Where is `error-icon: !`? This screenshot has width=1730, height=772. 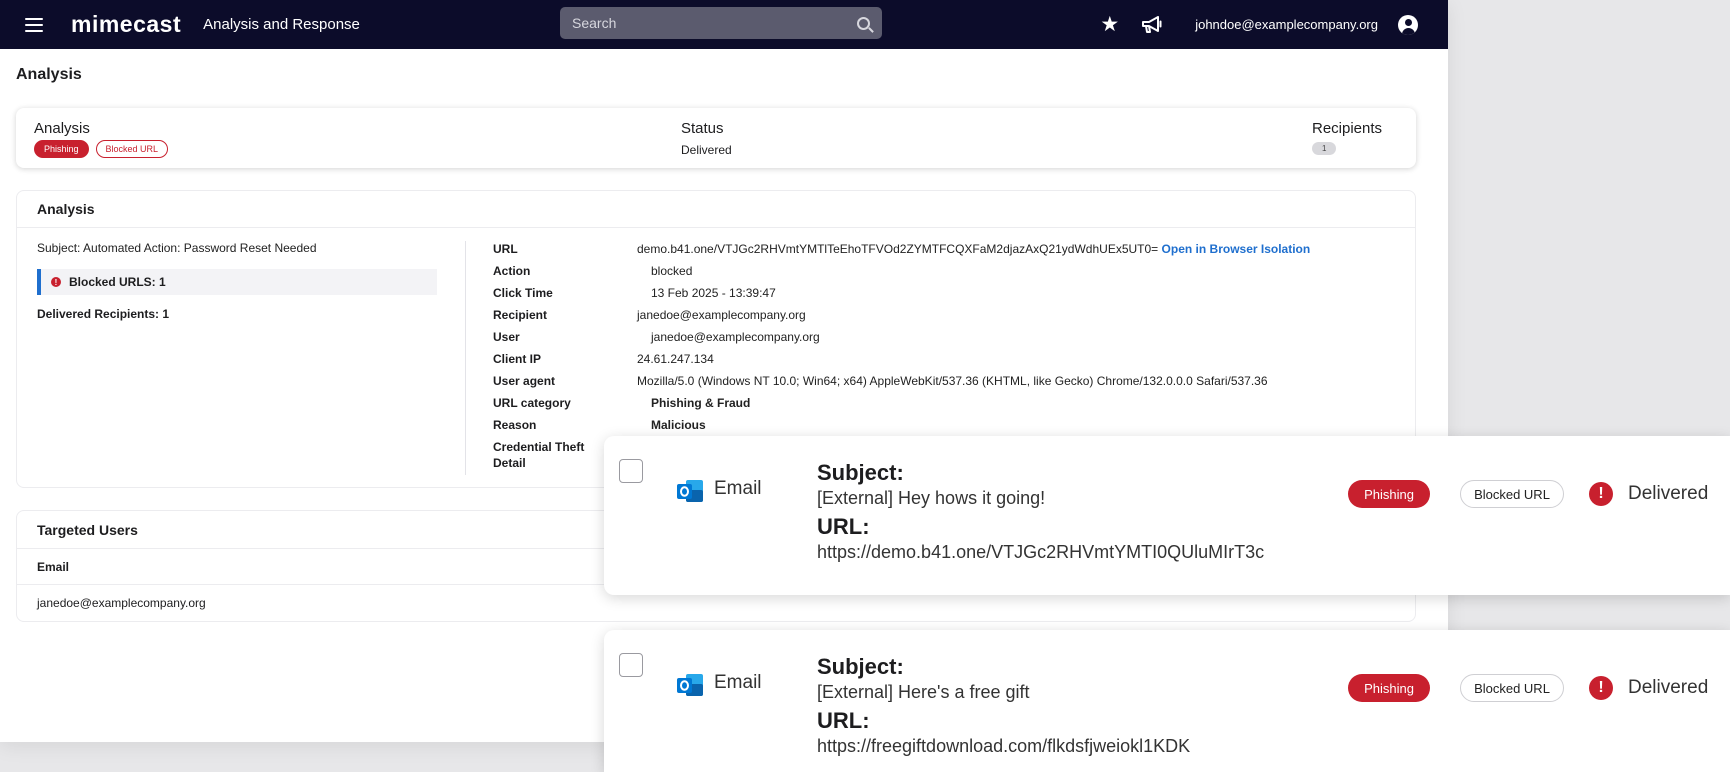 error-icon: ! is located at coordinates (56, 282).